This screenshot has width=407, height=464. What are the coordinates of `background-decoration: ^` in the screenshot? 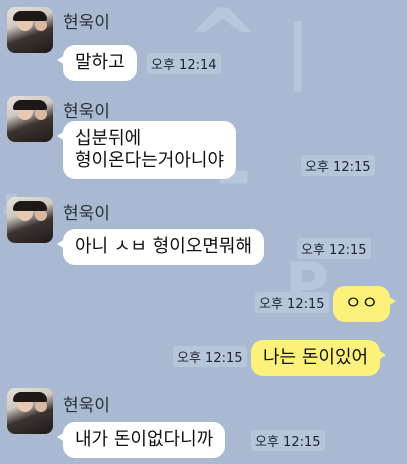 It's located at (223, 47).